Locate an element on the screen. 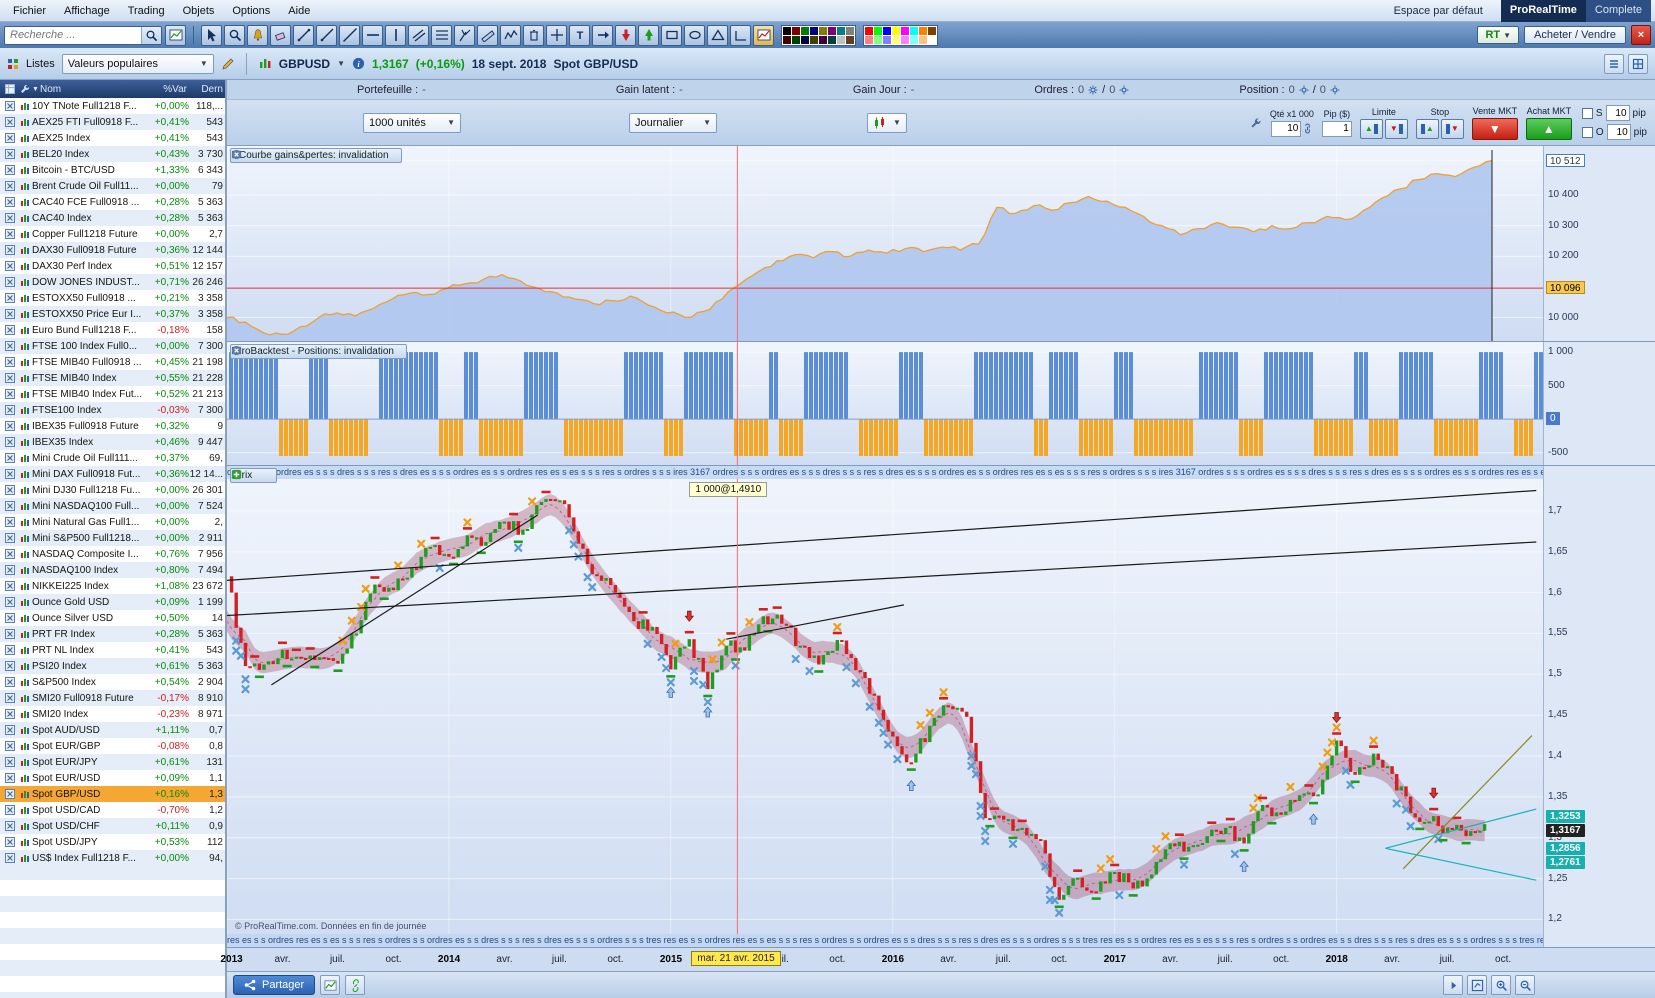  search-icon is located at coordinates (151, 35).